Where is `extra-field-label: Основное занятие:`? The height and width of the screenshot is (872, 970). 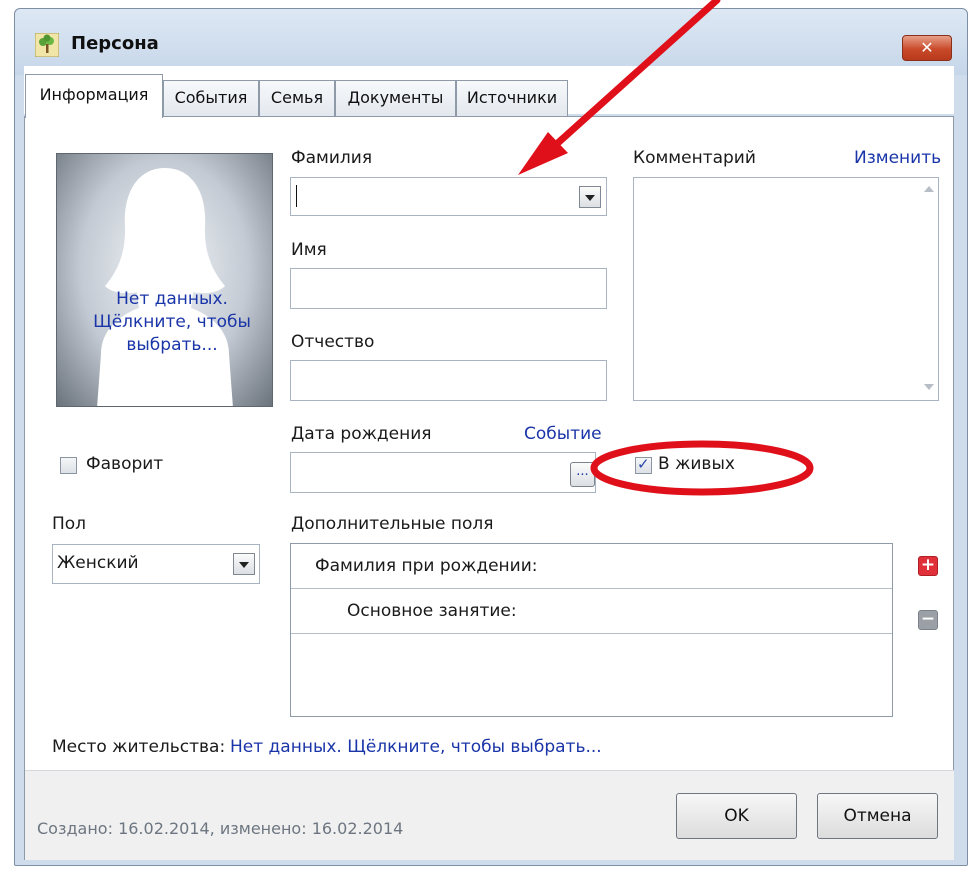
extra-field-label: Основное занятие: is located at coordinates (432, 611).